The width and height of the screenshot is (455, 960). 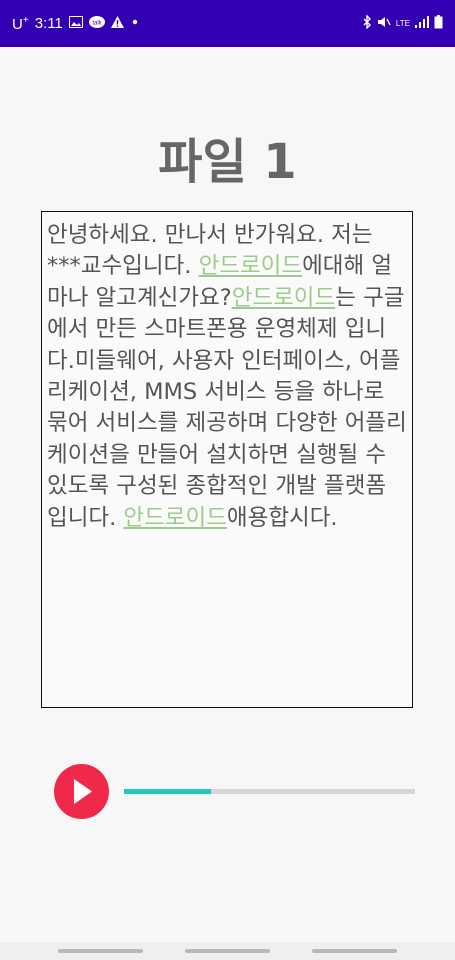 What do you see at coordinates (227, 162) in the screenshot?
I see `page-title: 파일 1` at bounding box center [227, 162].